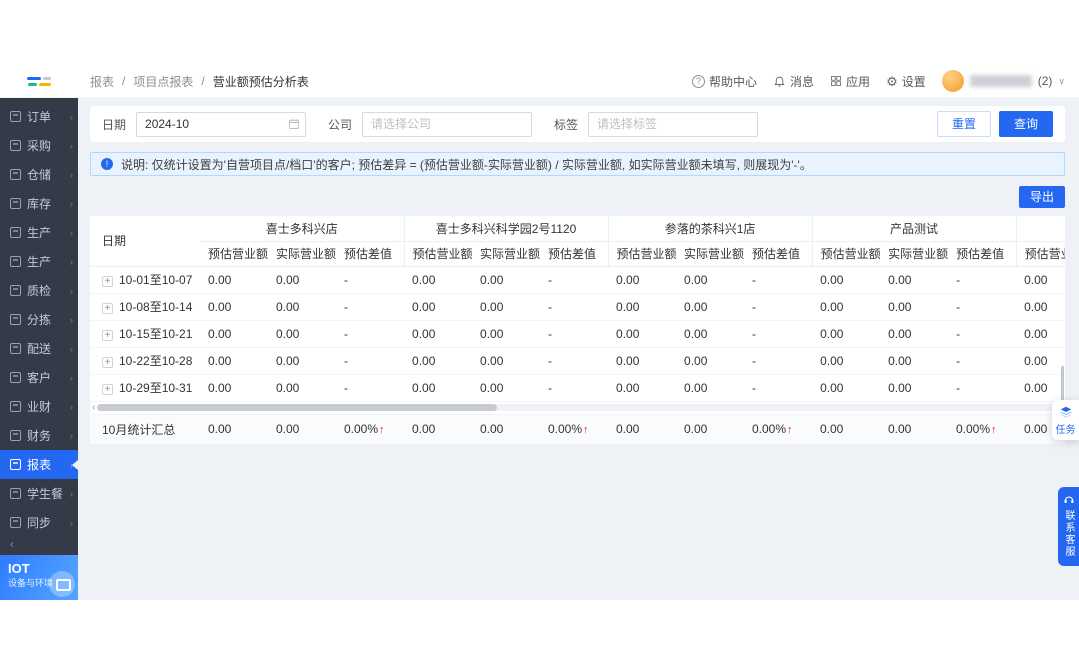 The image size is (1079, 664). I want to click on reset-button: 重置, so click(963, 124).